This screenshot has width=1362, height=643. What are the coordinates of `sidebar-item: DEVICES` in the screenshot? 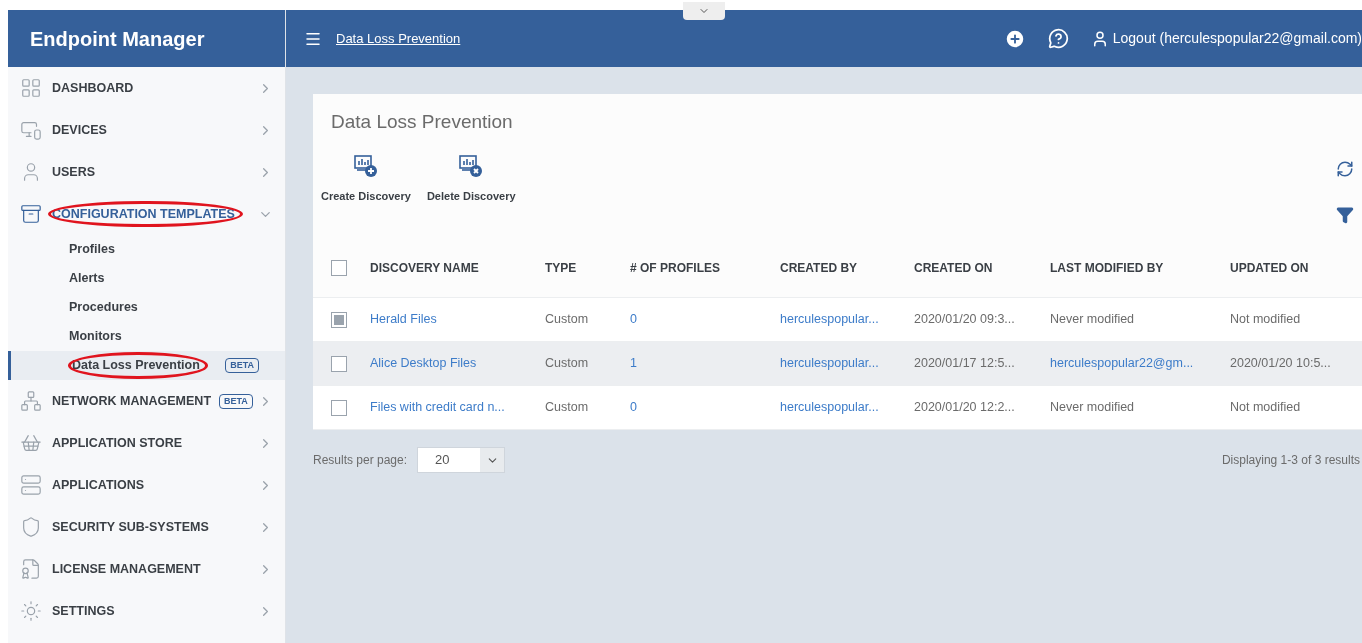 It's located at (146, 130).